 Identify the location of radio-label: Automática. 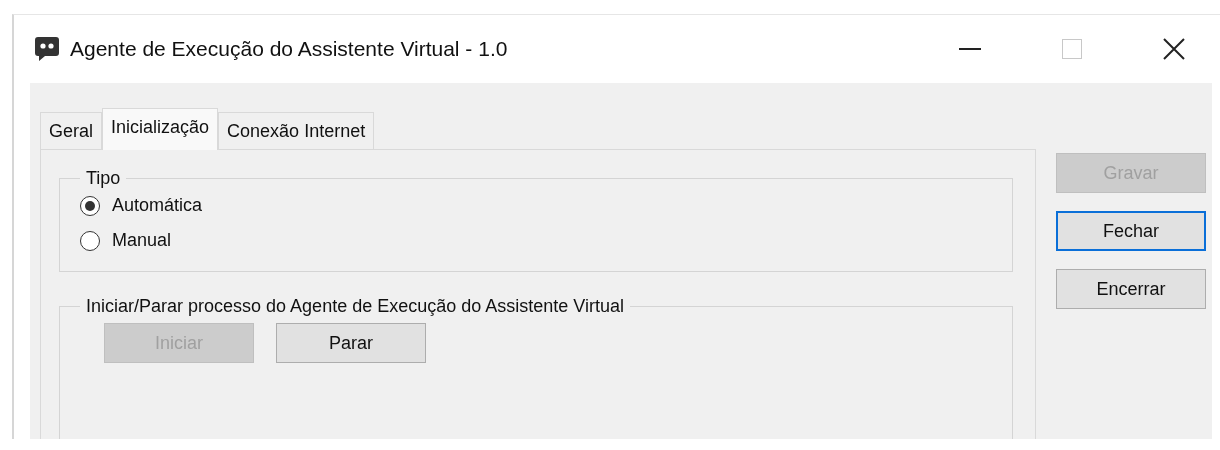
(157, 205).